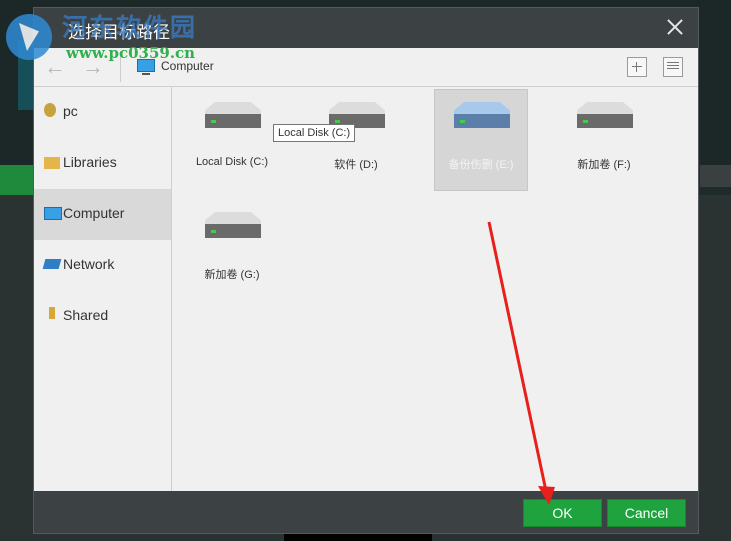  What do you see at coordinates (637, 67) in the screenshot?
I see `new-folder-icon` at bounding box center [637, 67].